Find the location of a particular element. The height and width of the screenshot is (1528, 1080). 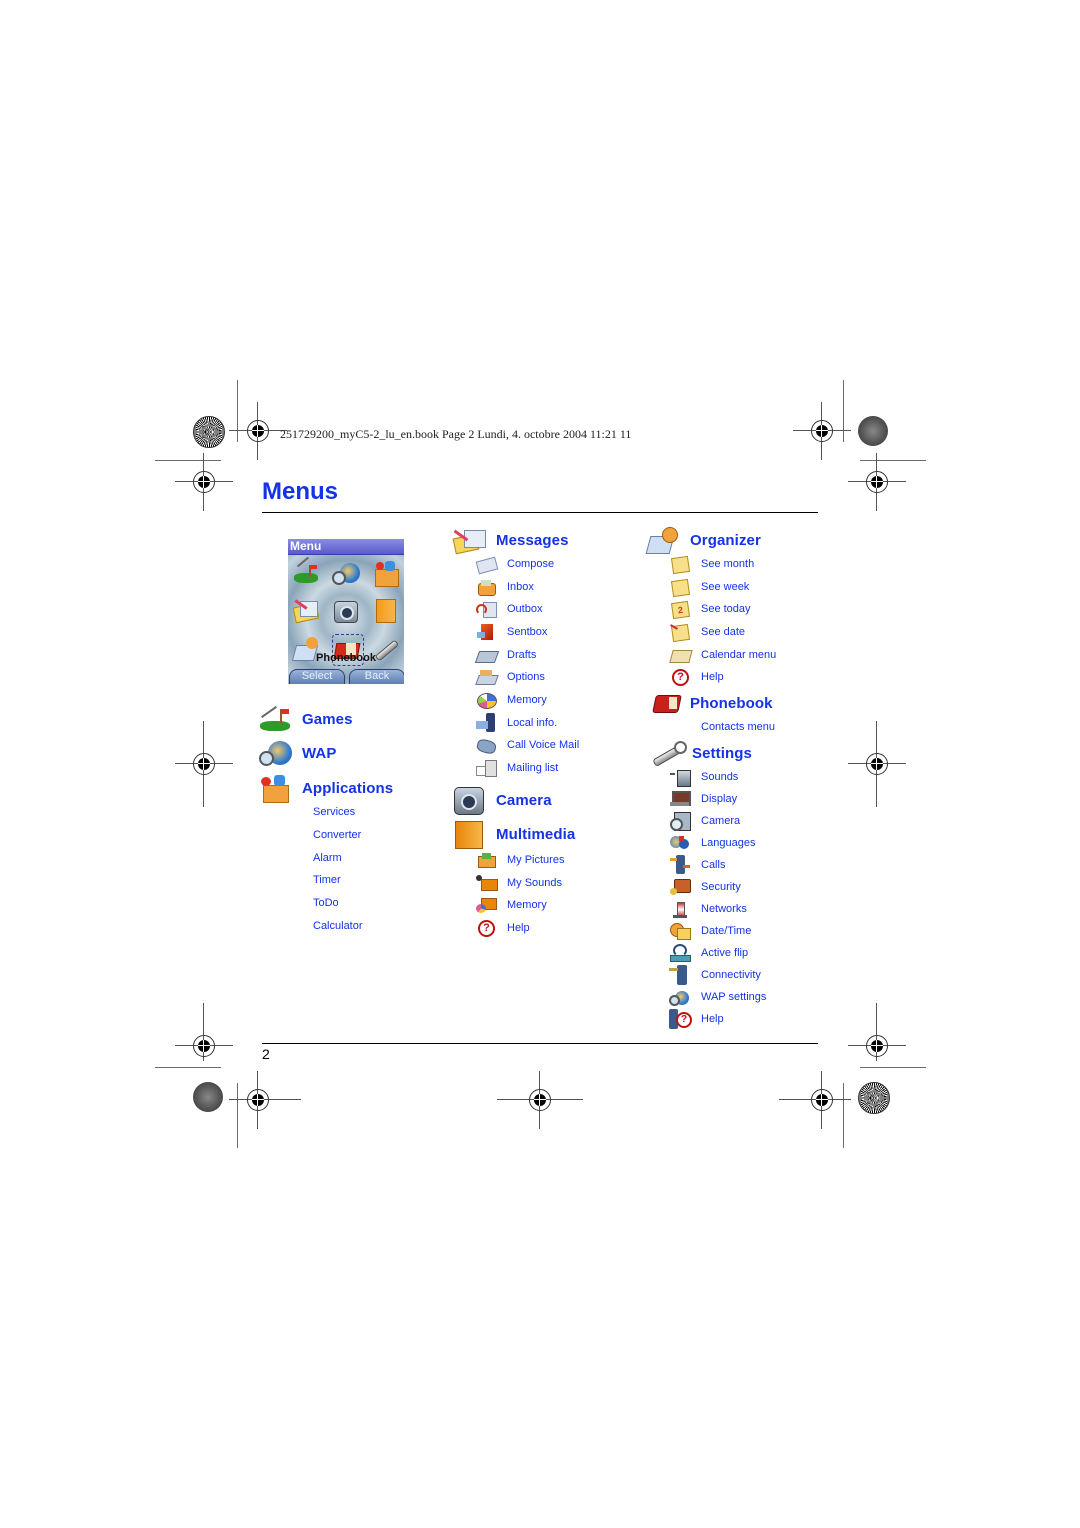

menu-item-alarm: Alarm is located at coordinates (327, 858).